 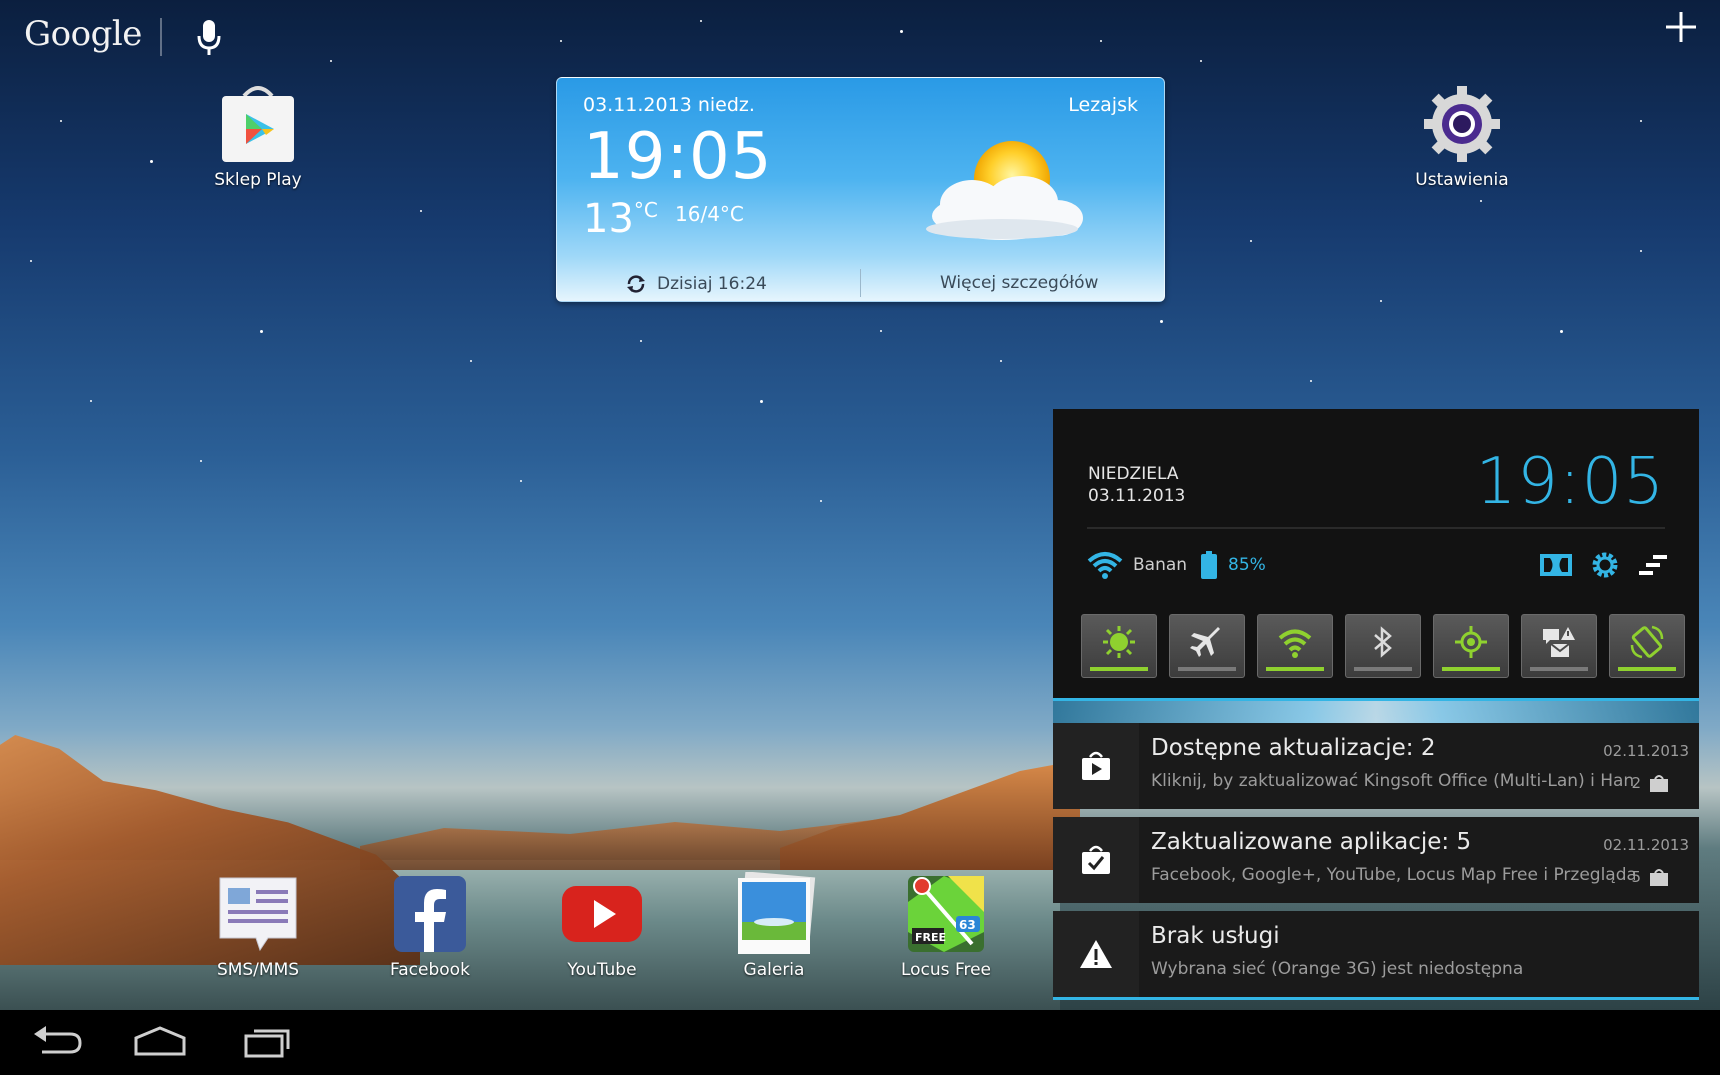 I want to click on weather-refresh-label: Dzisiaj 16:24, so click(x=712, y=284).